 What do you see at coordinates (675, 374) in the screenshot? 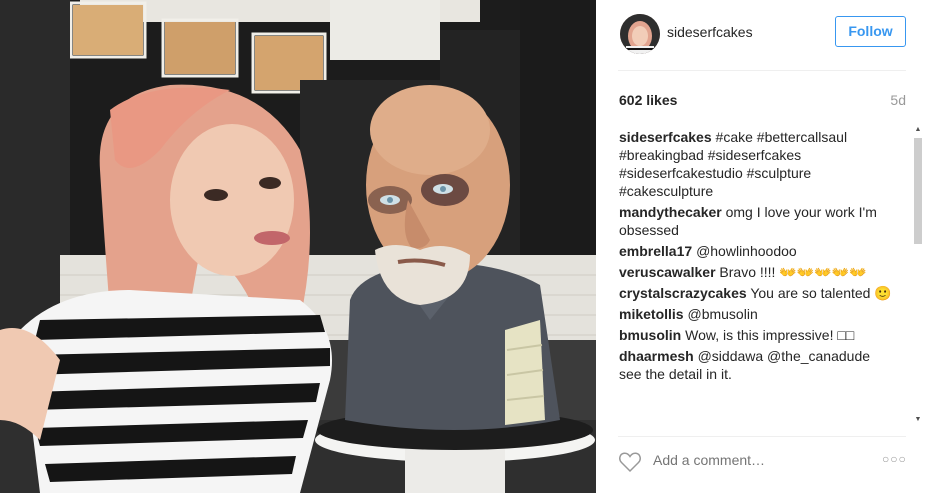
I see `comment-text-continued: see the detail in it.` at bounding box center [675, 374].